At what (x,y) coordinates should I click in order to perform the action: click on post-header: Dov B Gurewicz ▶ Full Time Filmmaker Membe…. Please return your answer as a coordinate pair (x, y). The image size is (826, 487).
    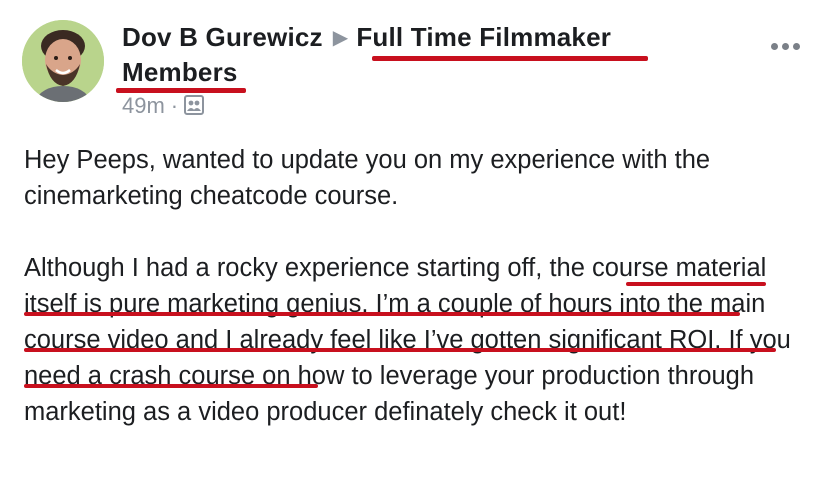
    Looking at the image, I should click on (402, 54).